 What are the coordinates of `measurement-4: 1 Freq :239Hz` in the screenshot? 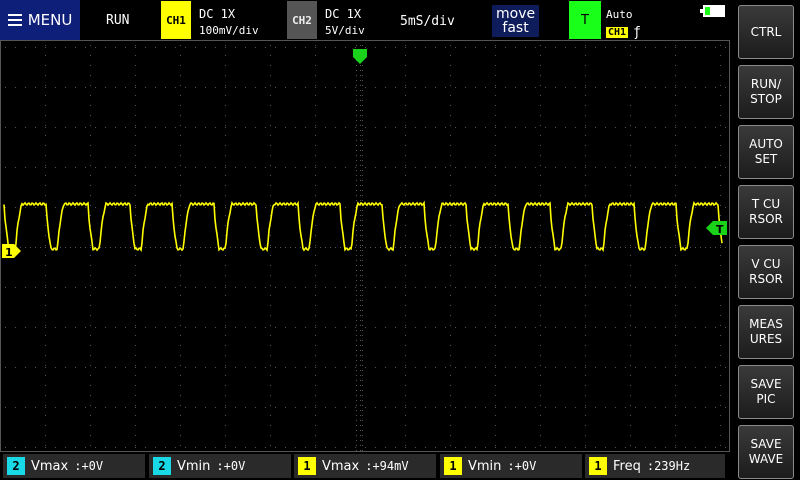 It's located at (655, 466).